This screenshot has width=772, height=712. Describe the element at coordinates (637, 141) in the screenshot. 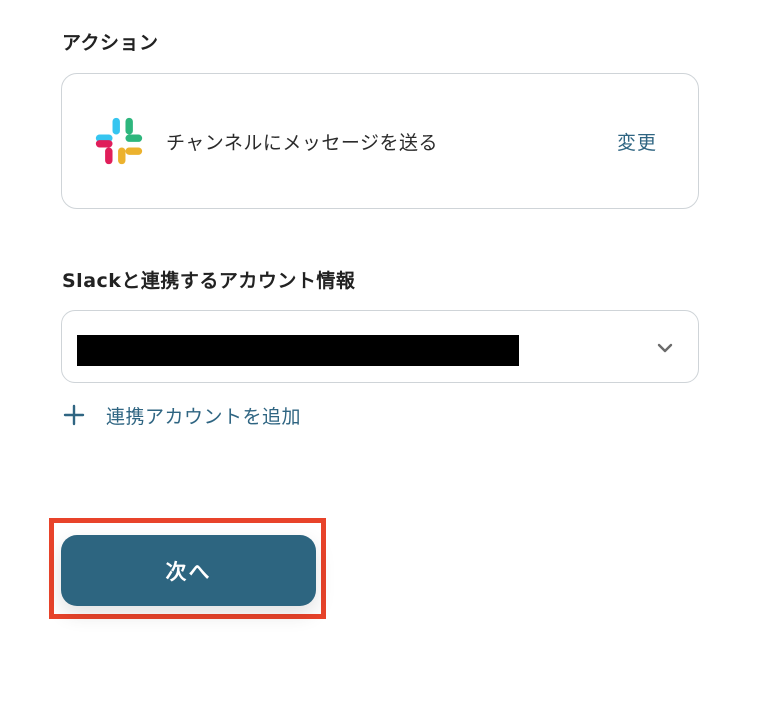

I see `change-action-link: 変更` at that location.